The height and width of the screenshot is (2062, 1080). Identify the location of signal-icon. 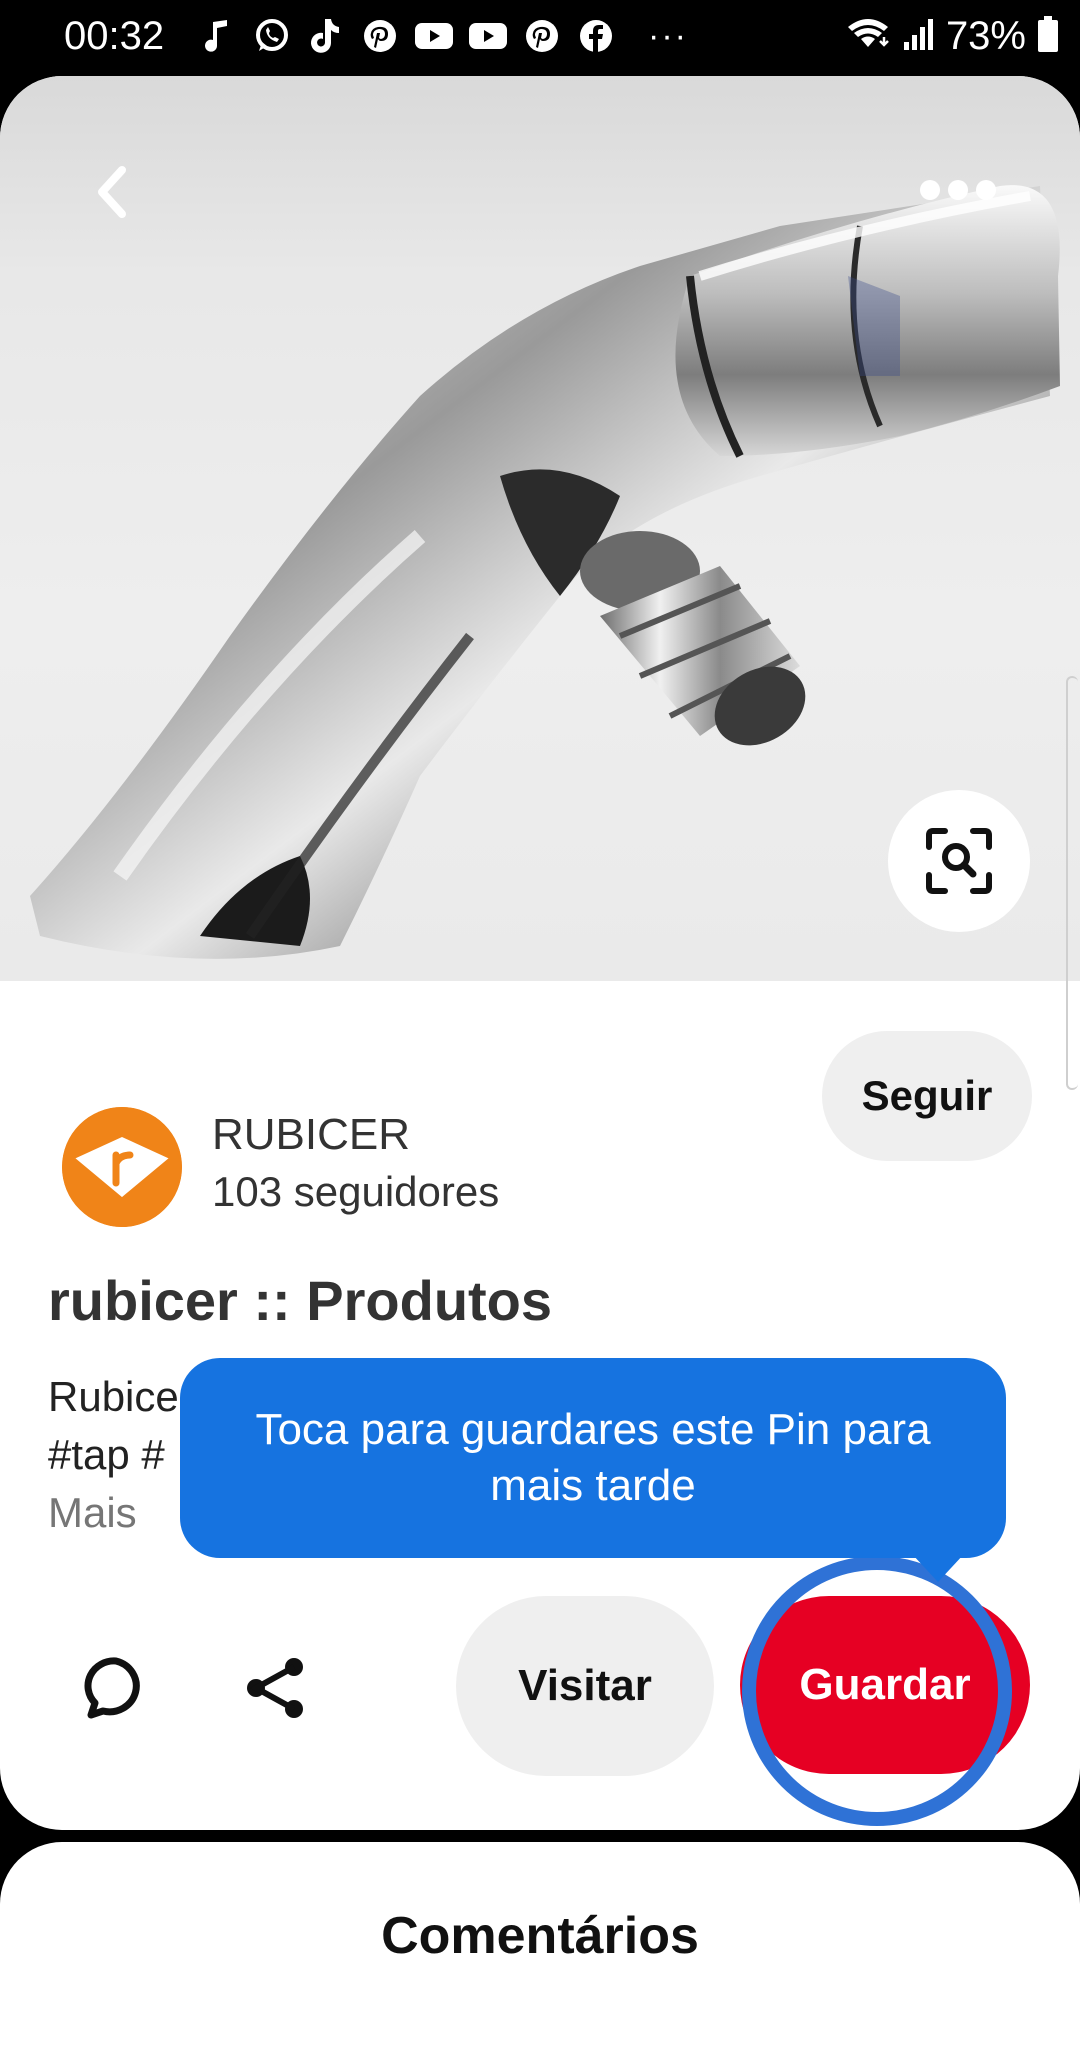
(919, 36).